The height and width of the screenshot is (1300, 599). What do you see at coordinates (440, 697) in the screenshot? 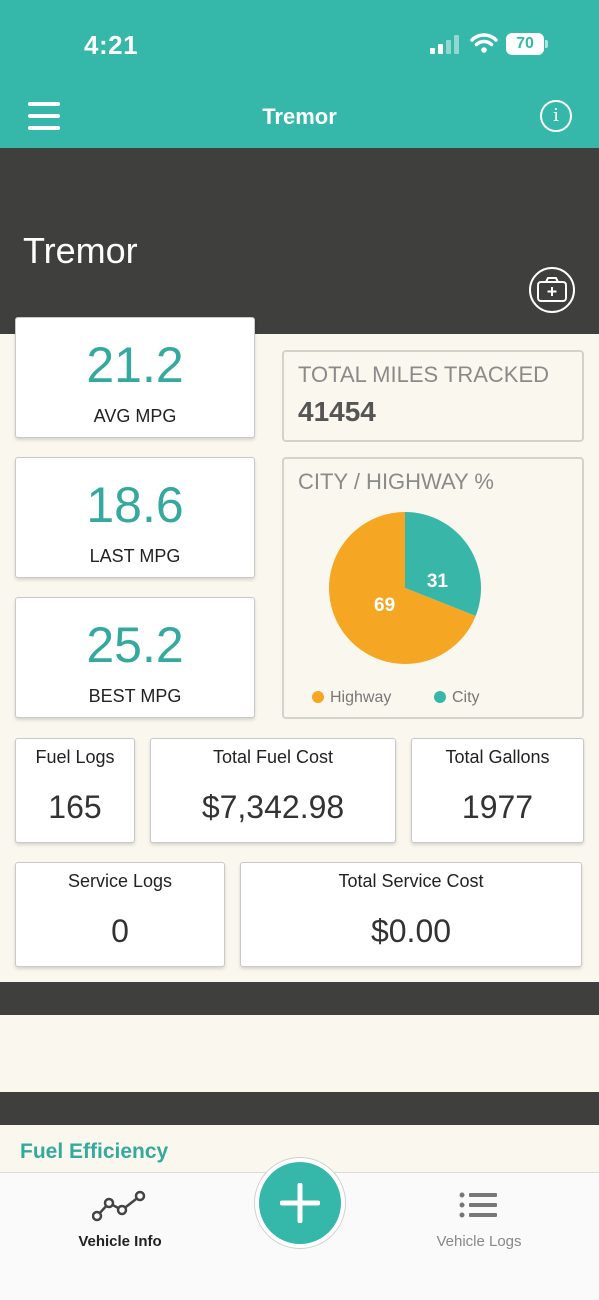
I see `legend-city-swatch` at bounding box center [440, 697].